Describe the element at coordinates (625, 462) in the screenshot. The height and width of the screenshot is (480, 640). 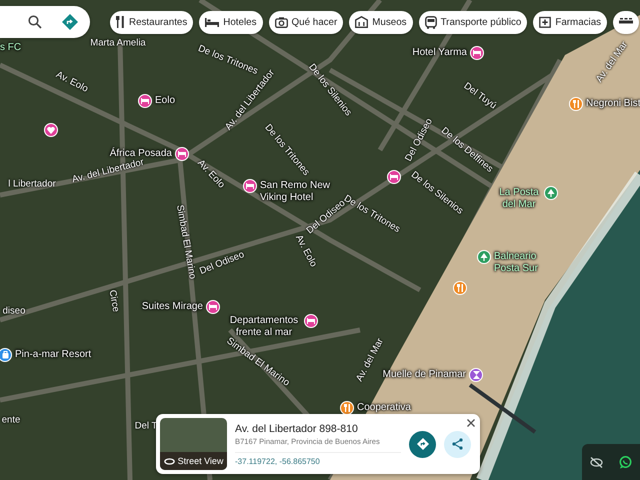
I see `chat-bubble-icon` at that location.